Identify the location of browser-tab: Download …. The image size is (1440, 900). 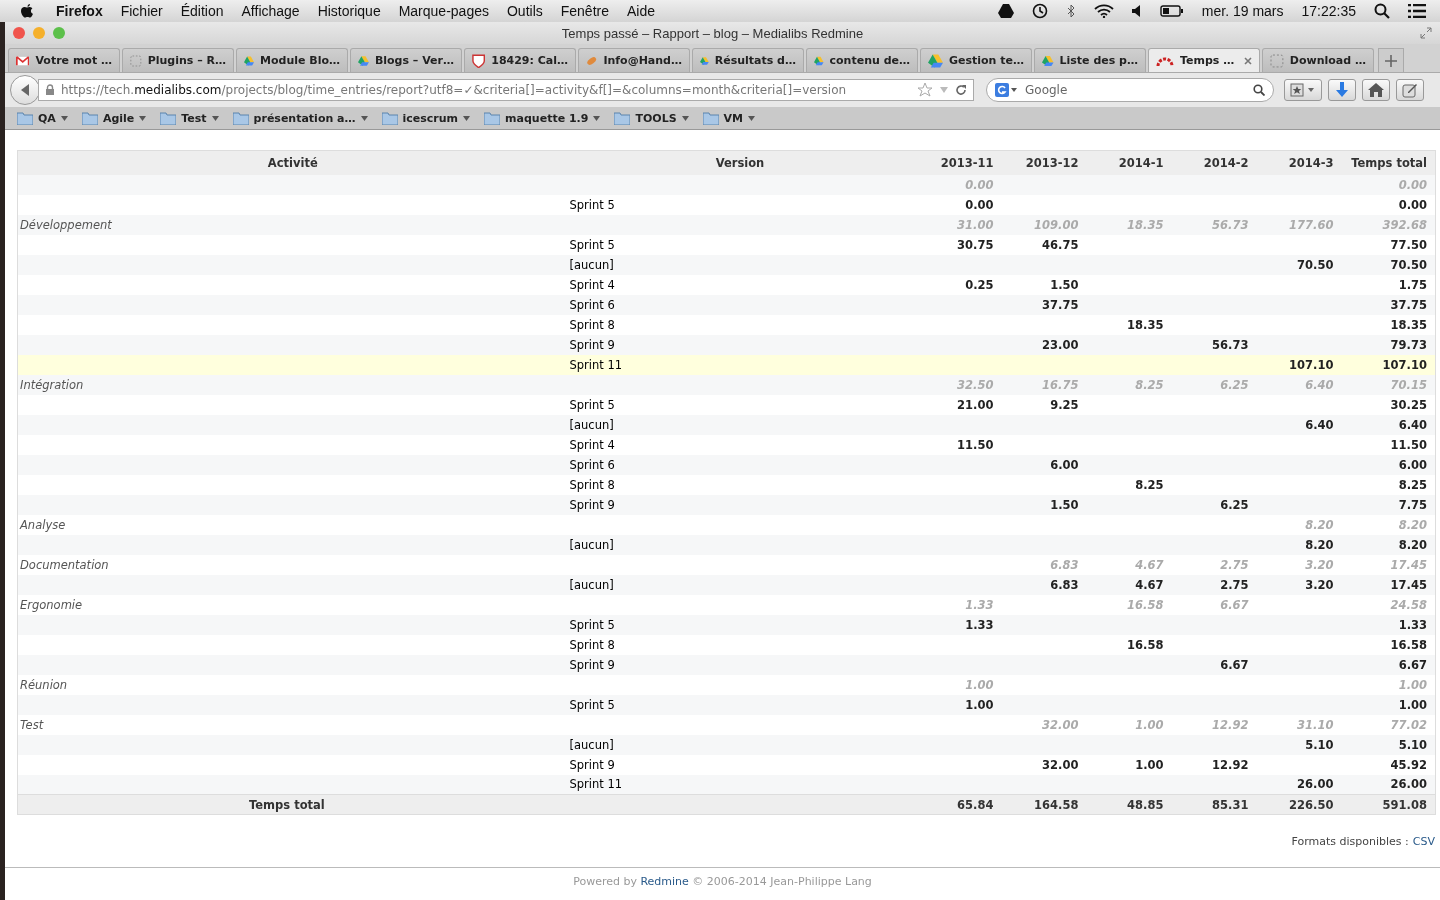
(1318, 60).